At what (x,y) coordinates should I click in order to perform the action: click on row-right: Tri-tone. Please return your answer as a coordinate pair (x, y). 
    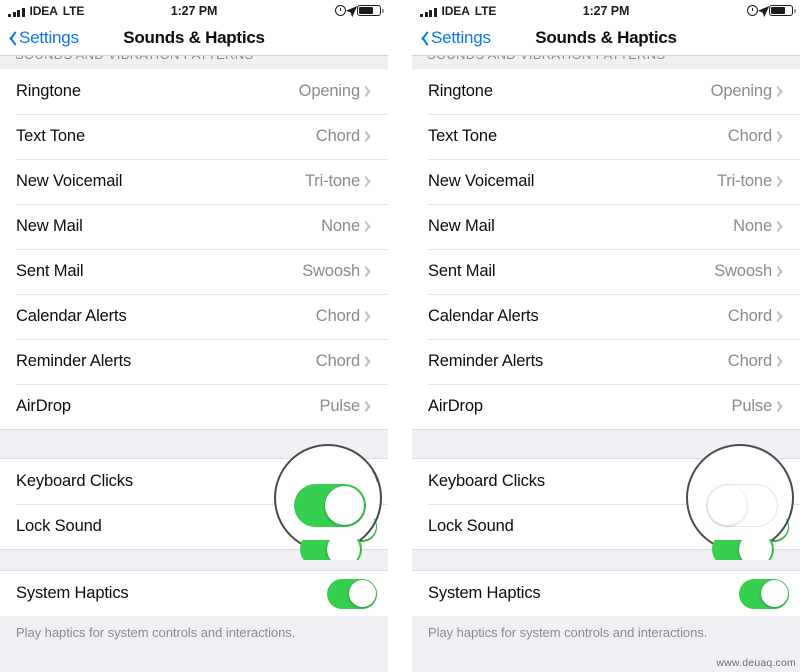
    Looking at the image, I should click on (753, 181).